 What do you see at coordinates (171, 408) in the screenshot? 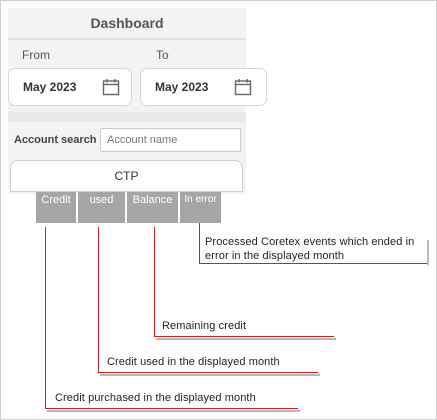
I see `callout-underline-credit` at bounding box center [171, 408].